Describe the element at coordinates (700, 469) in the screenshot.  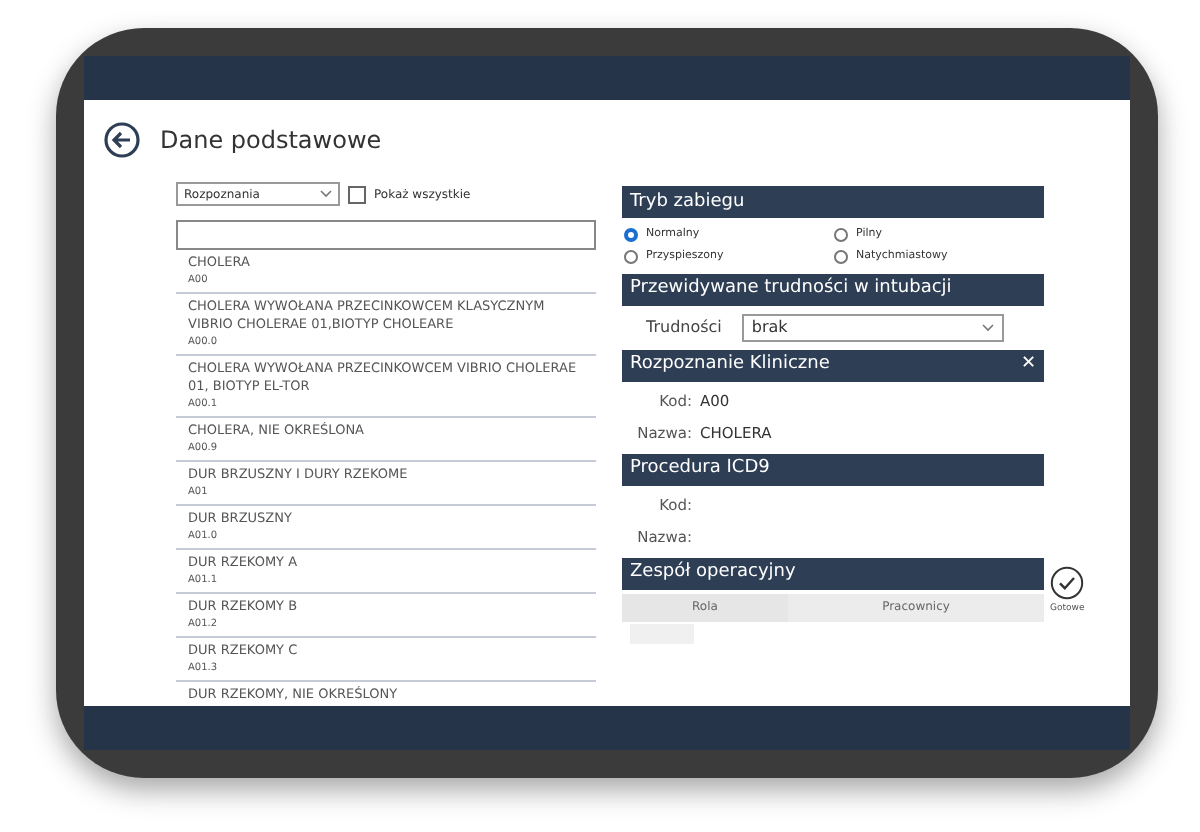
I see `section-title: Procedura ICD9` at that location.